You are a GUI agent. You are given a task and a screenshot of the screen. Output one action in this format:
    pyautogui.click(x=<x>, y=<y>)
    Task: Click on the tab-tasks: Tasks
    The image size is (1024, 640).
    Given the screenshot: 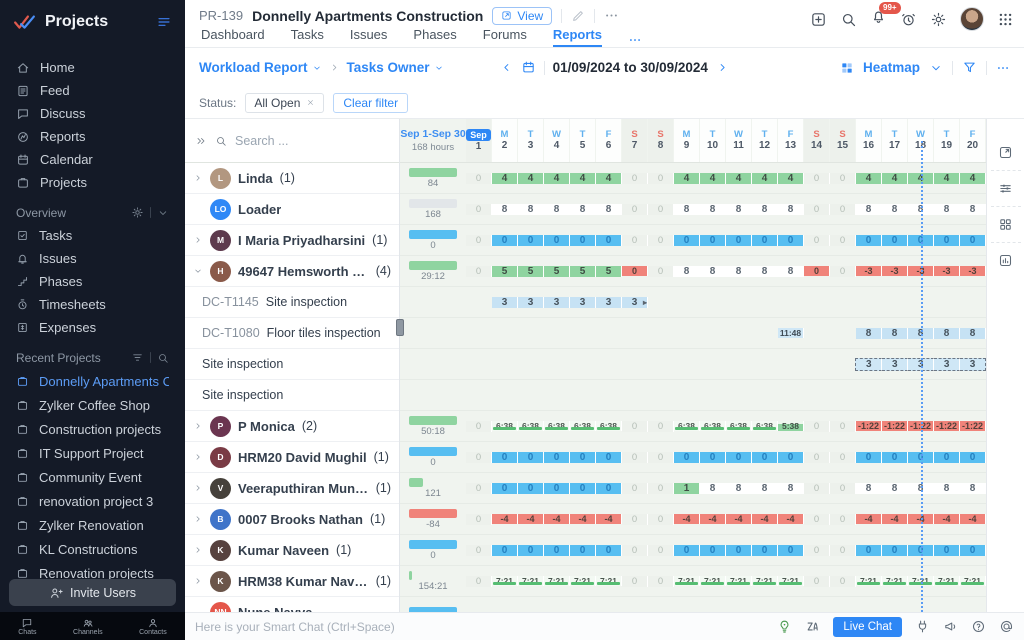 What is the action you would take?
    pyautogui.click(x=307, y=37)
    